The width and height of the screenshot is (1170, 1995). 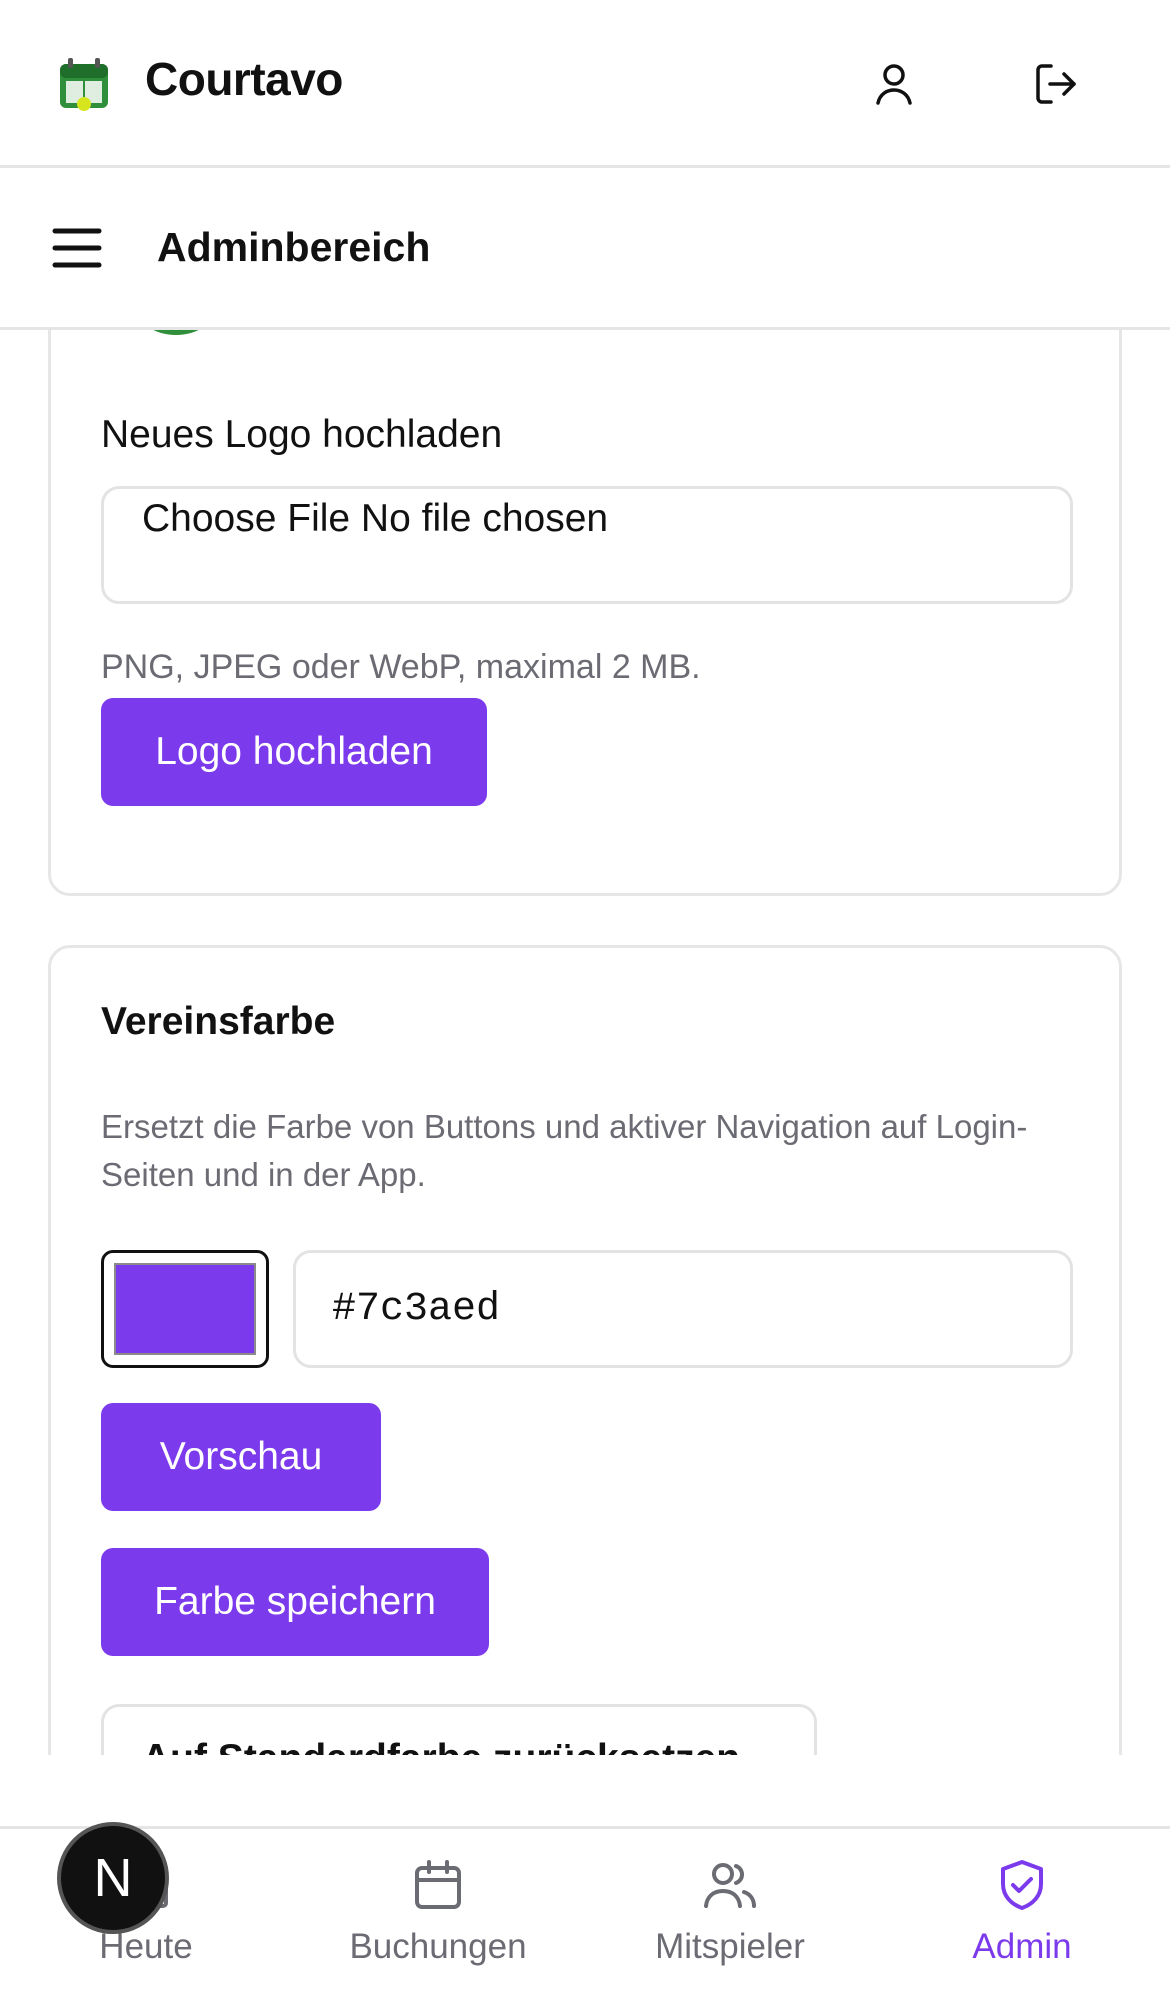 What do you see at coordinates (585, 249) in the screenshot?
I see `admin-subheader: Adminbereich` at bounding box center [585, 249].